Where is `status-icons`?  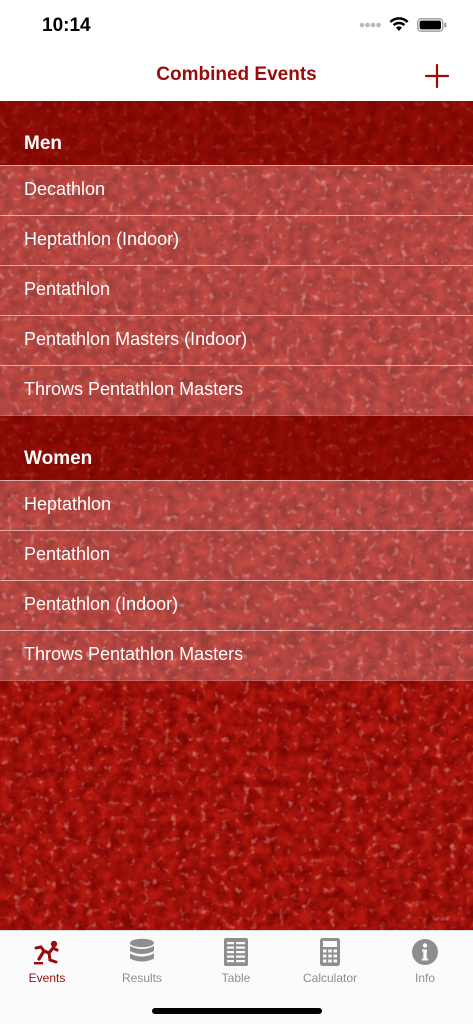
status-icons is located at coordinates (403, 24).